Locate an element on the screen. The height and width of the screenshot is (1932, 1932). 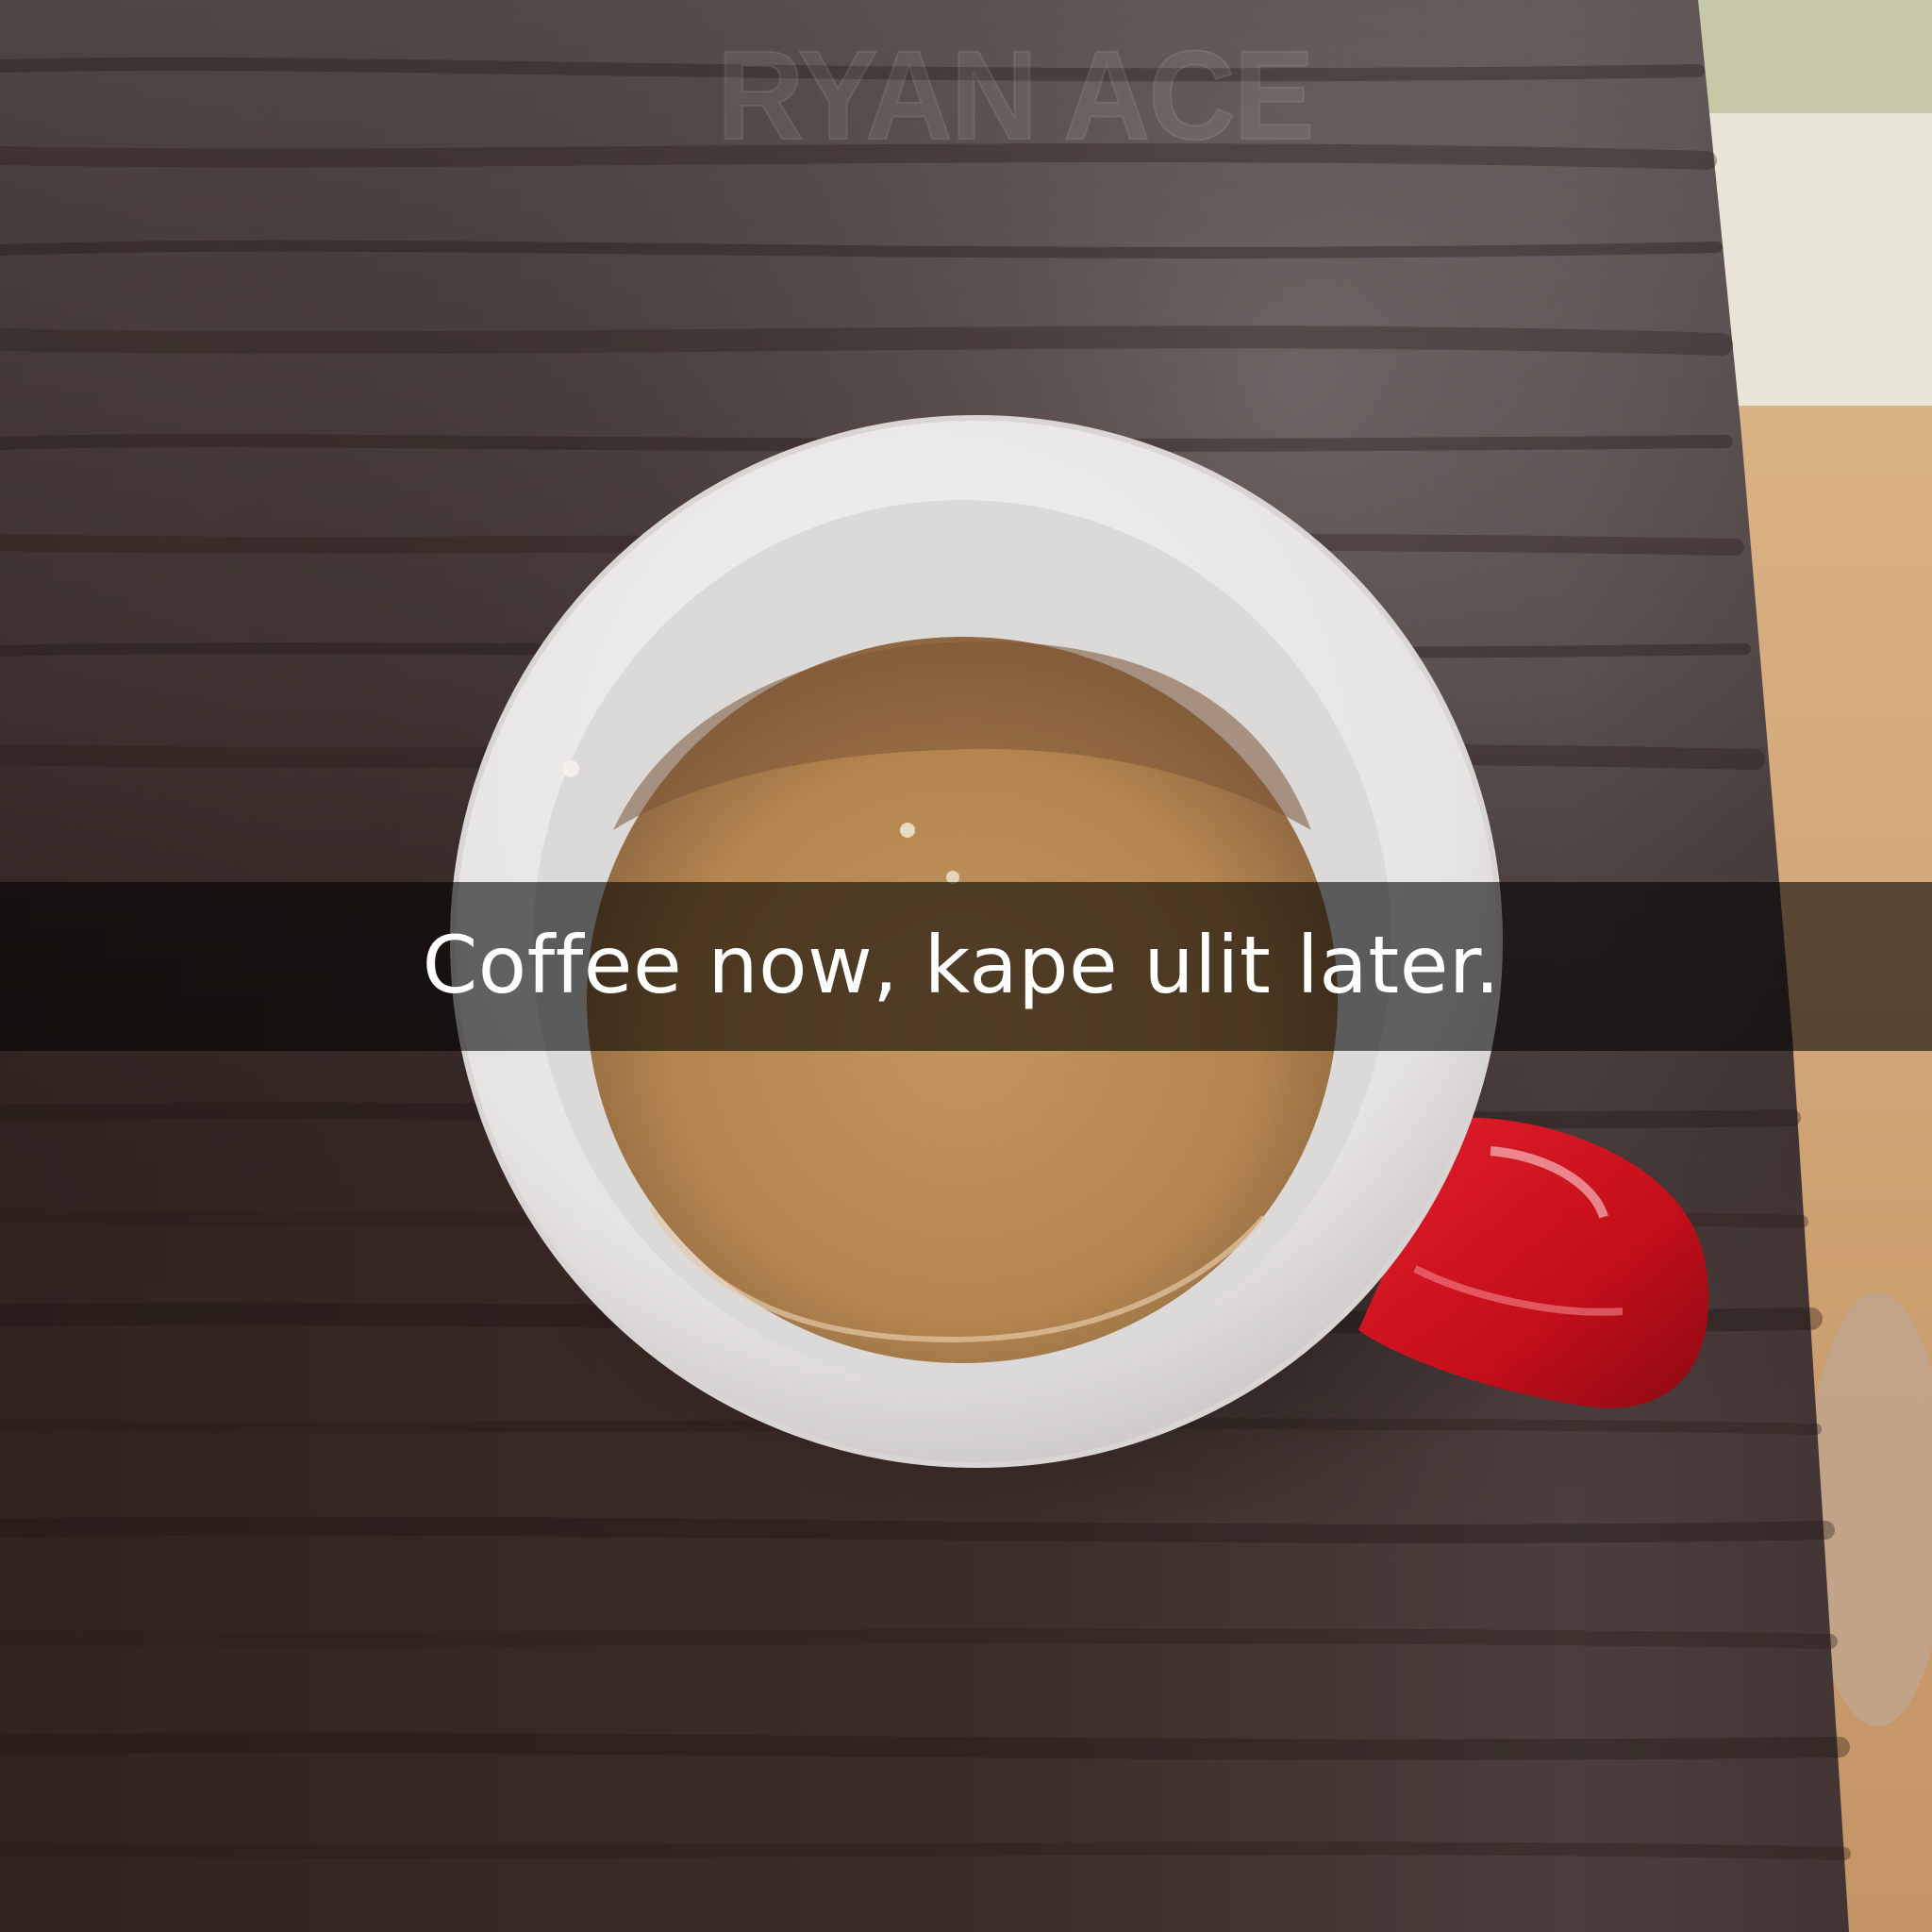
caption-bar: Coffee now, kape ulit later. is located at coordinates (966, 967).